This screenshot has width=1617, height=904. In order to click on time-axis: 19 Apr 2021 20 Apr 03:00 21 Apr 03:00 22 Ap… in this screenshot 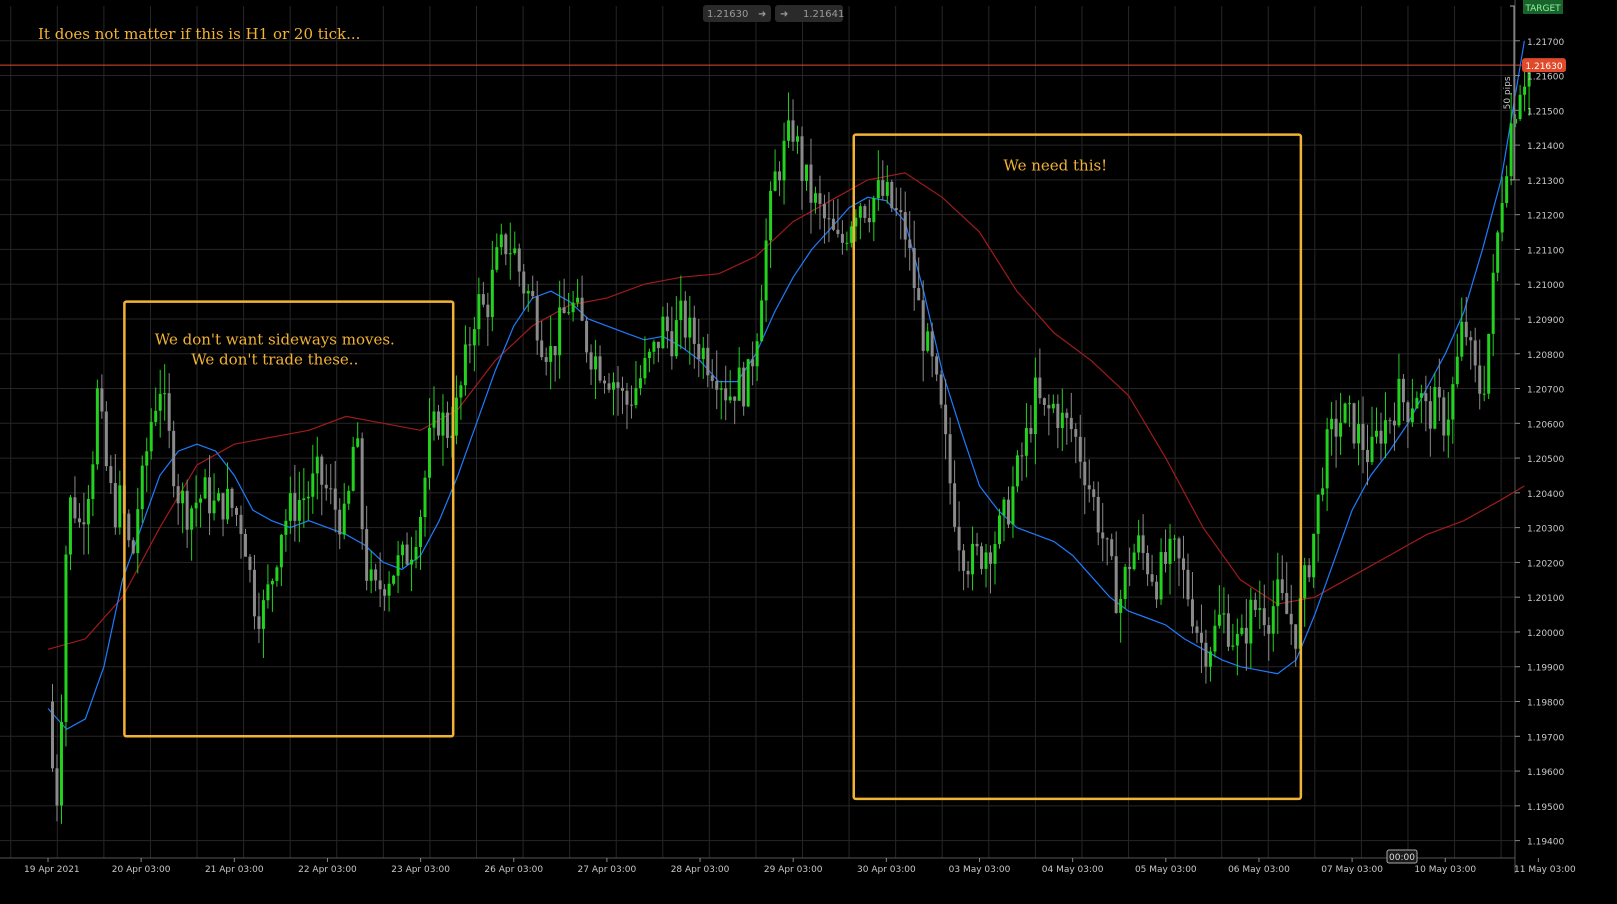, I will do `click(788, 862)`.